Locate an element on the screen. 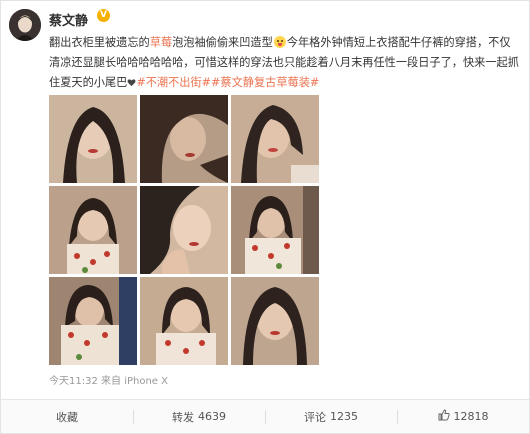 The image size is (530, 434). post-text-part: 泡泡袖偷偷来凹造型 is located at coordinates (222, 42).